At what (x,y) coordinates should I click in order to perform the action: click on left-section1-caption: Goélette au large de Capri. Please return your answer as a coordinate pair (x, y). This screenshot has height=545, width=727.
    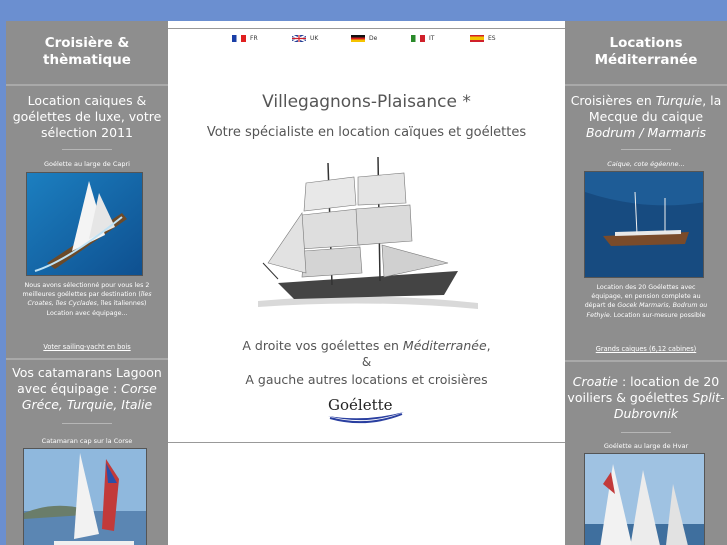
    Looking at the image, I should click on (86, 164).